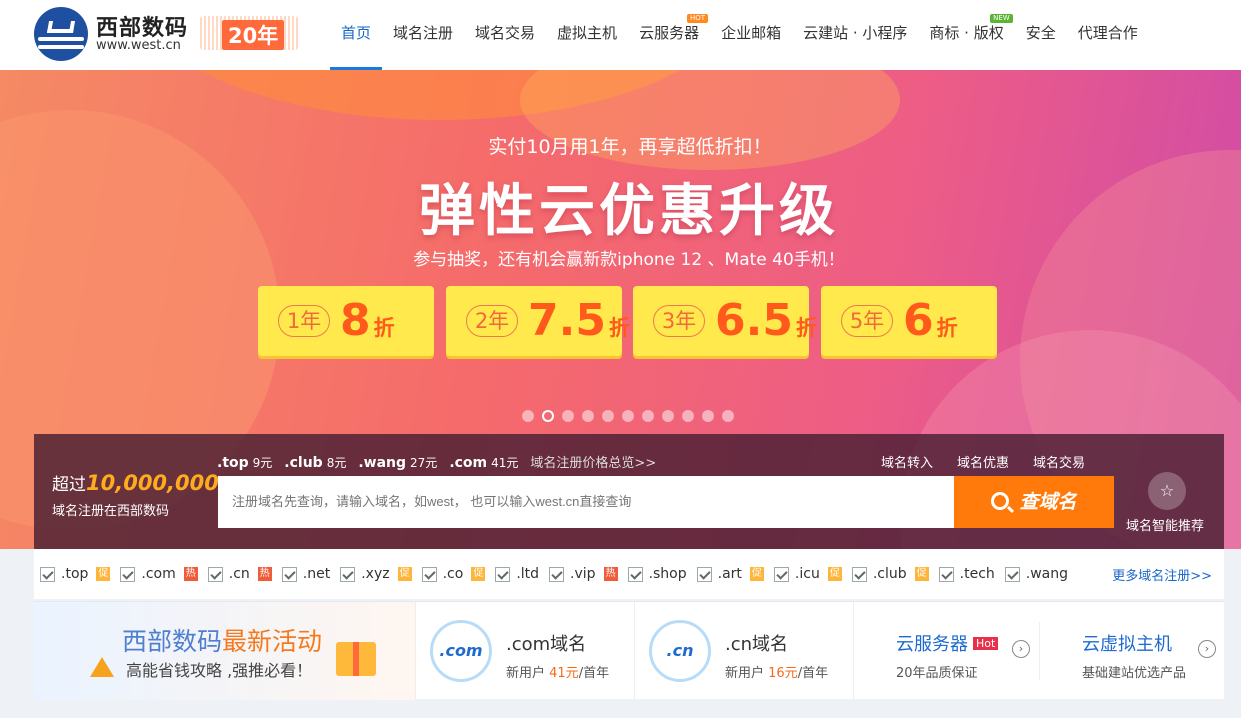 The width and height of the screenshot is (1241, 718). I want to click on virtual-host-desc: 基础建站优选产品, so click(1134, 673).